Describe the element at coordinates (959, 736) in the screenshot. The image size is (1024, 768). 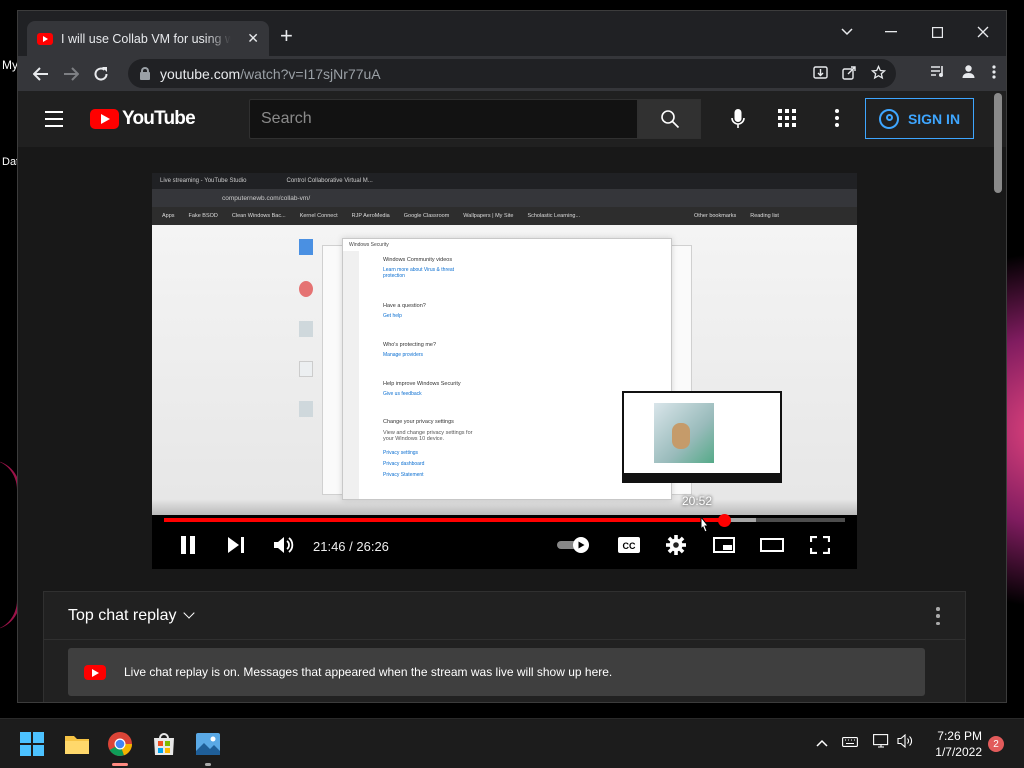
I see `clock-time: 7:26 PM` at that location.